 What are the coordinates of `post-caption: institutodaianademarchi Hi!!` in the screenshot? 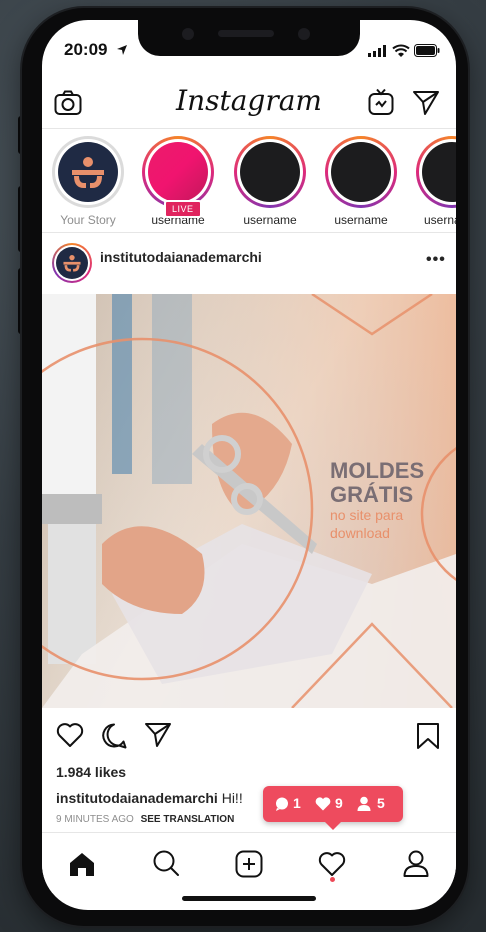 It's located at (149, 798).